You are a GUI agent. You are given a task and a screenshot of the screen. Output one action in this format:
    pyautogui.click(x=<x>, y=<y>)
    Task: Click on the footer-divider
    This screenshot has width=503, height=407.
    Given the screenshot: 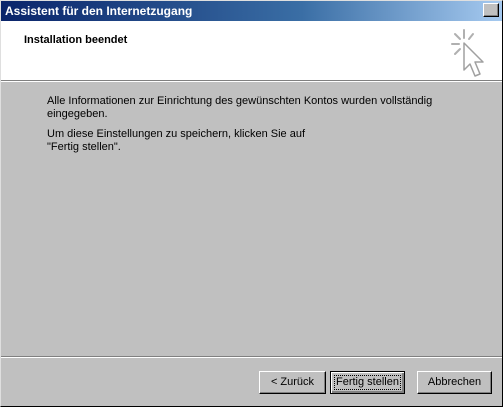 What is the action you would take?
    pyautogui.click(x=251, y=357)
    